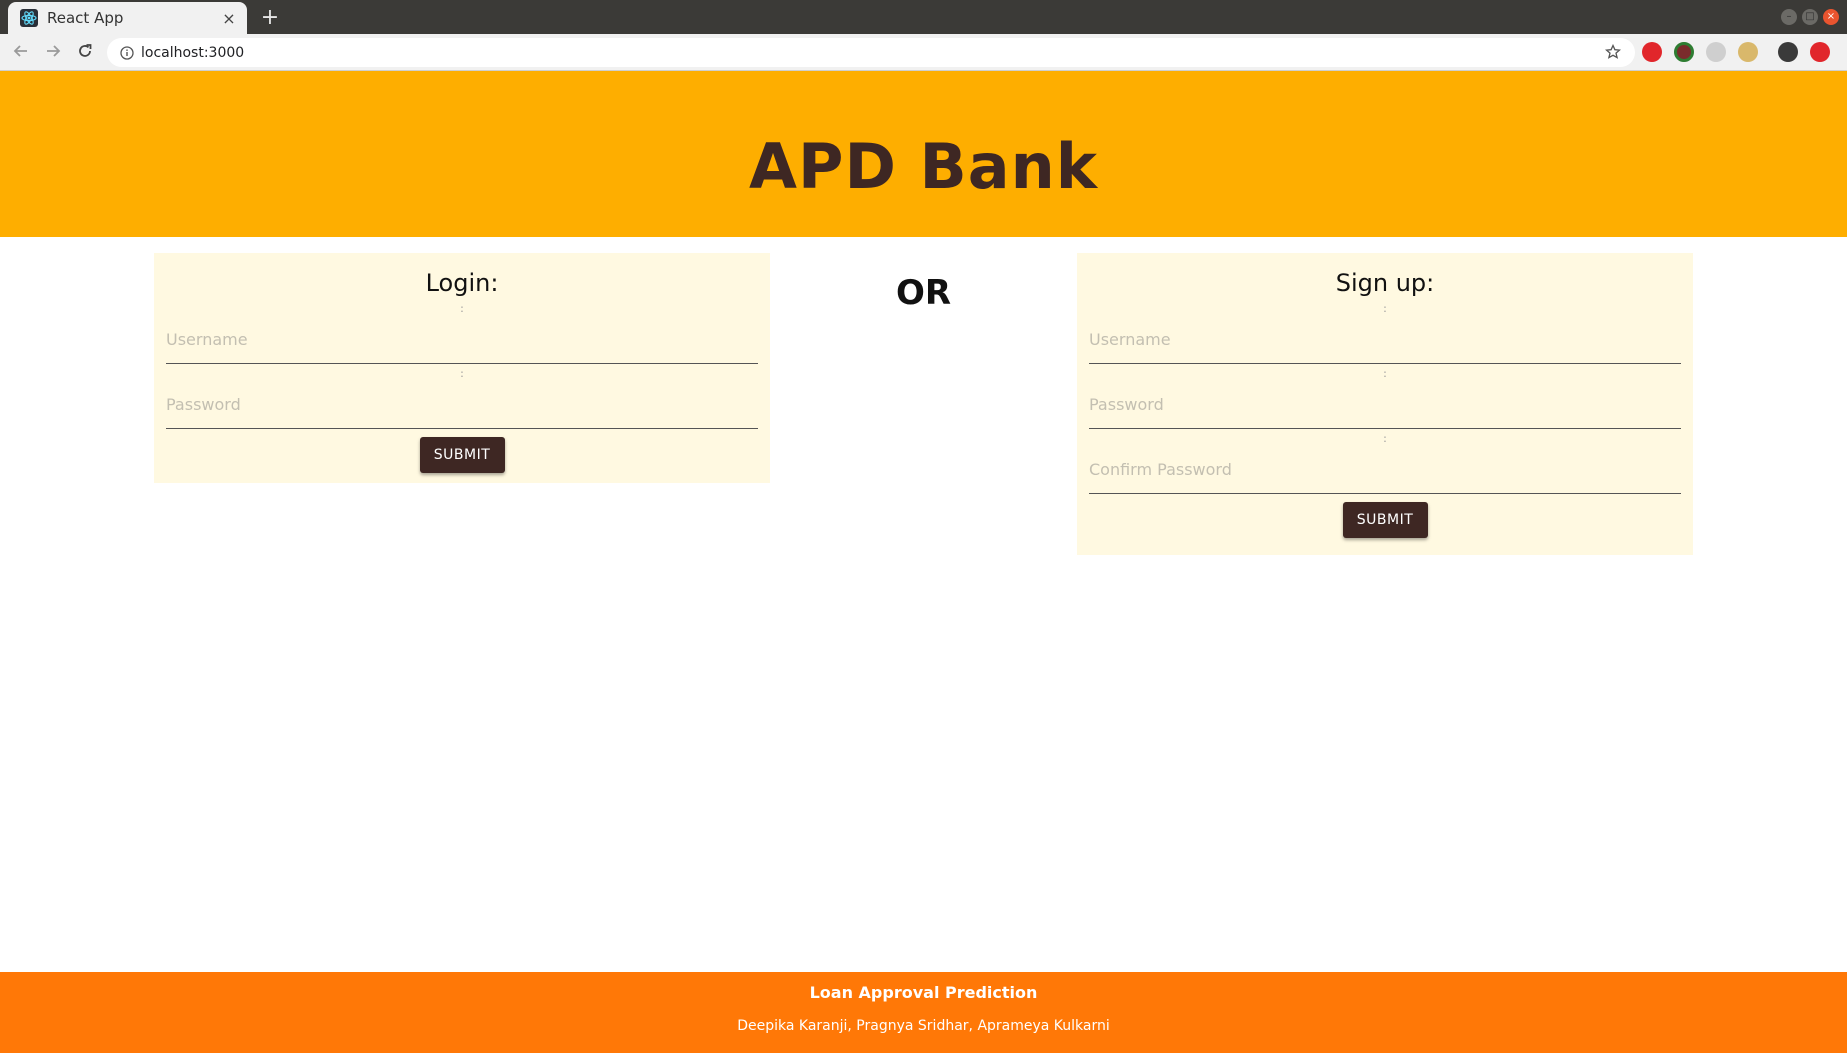 This screenshot has height=1053, width=1847. I want to click on extension-red-icon, so click(1652, 52).